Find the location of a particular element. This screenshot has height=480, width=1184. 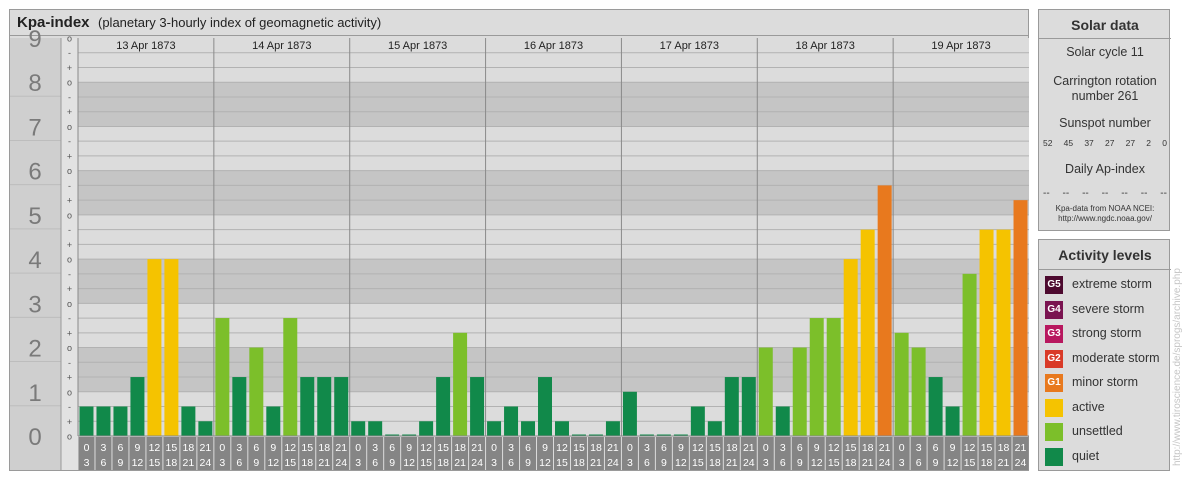

y-tick-label: 6 is located at coordinates (34, 172).